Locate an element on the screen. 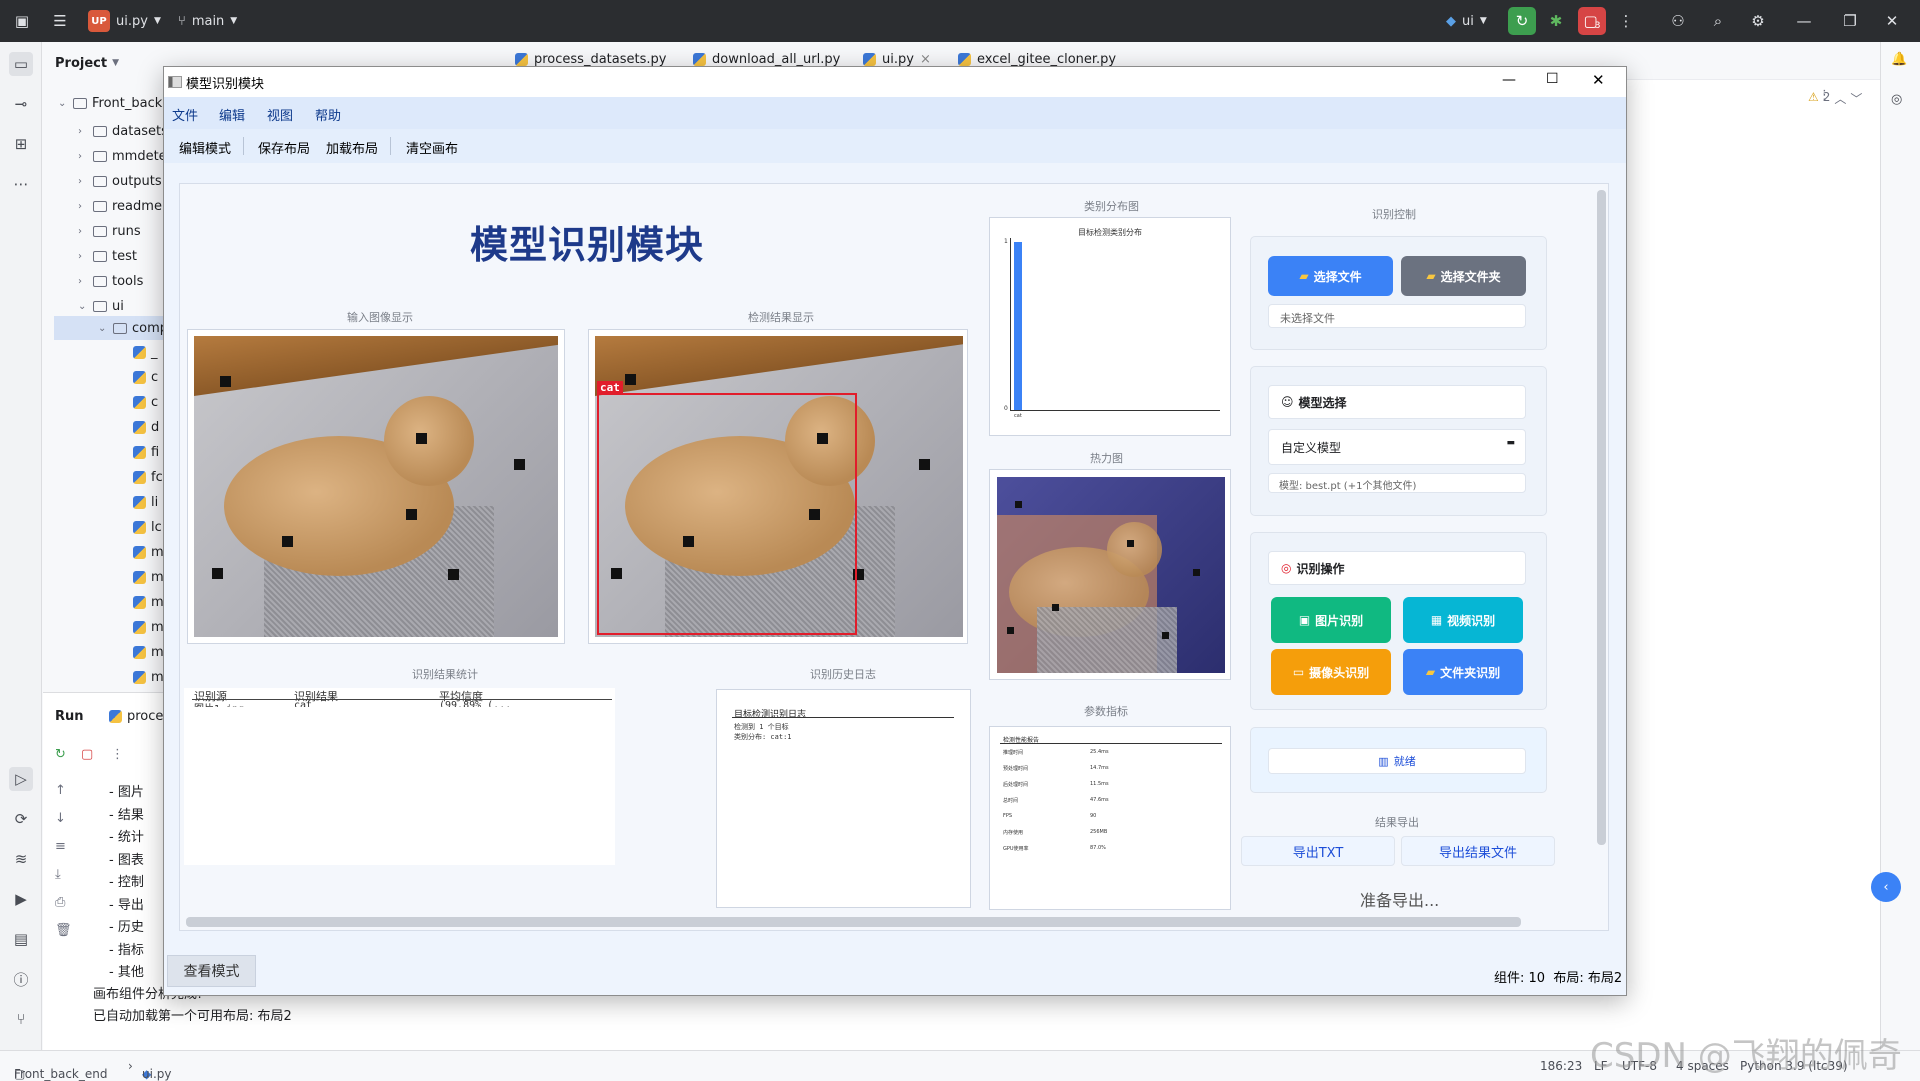  folder-recognition-button: ▰ 文件夹识别 is located at coordinates (1463, 672).